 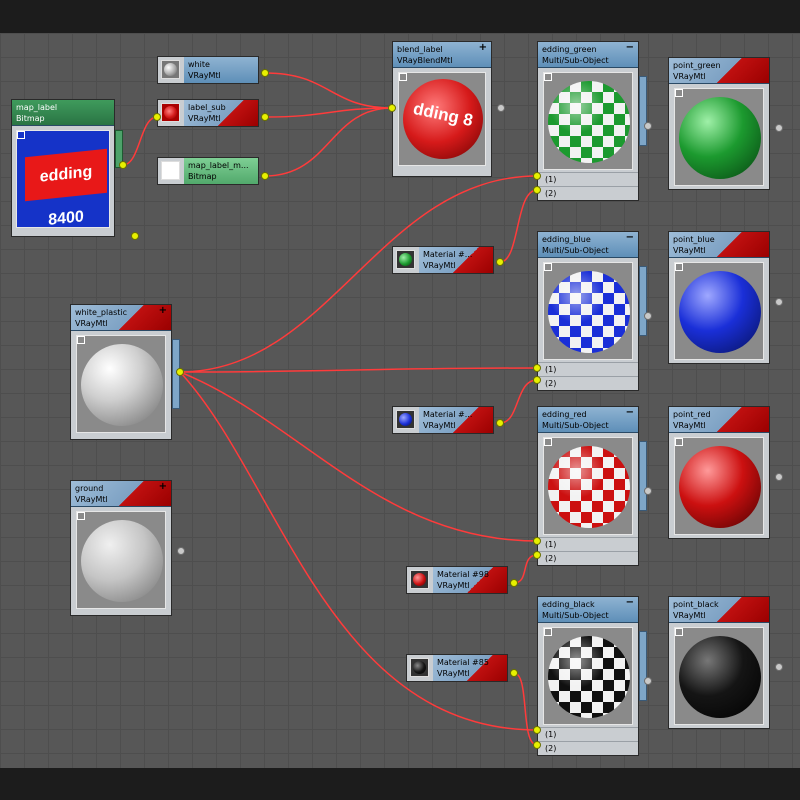 I want to click on node-blend-label: blend_label VRayBlendMtl + dding 8, so click(x=448, y=109).